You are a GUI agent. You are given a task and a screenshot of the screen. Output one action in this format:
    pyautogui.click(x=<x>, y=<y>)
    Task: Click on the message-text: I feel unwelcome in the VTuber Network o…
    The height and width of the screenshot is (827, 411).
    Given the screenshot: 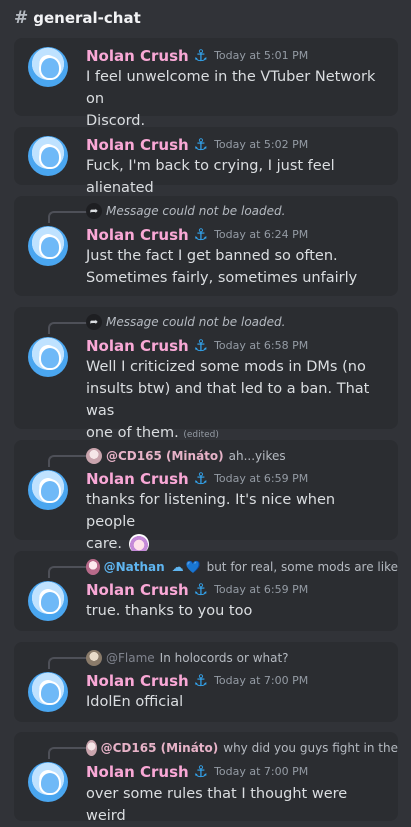 What is the action you would take?
    pyautogui.click(x=231, y=99)
    